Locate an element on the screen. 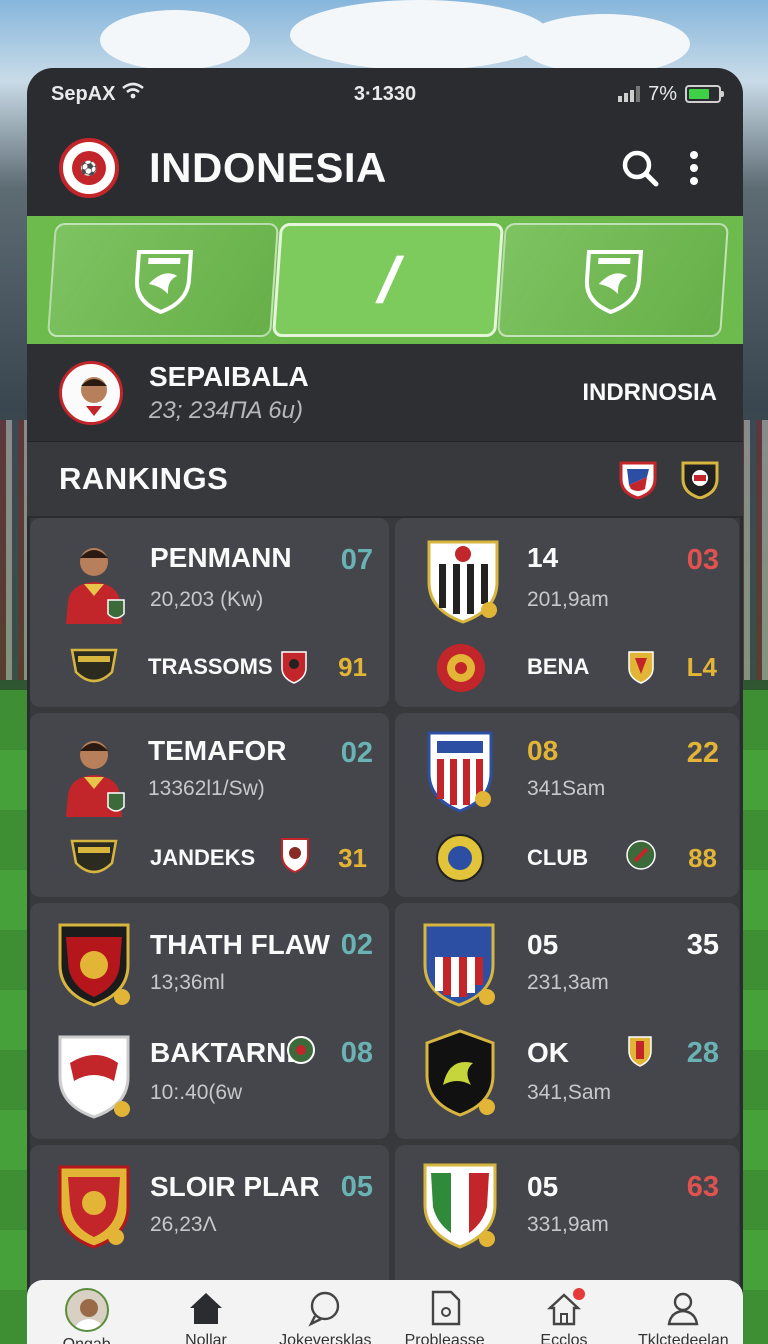 This screenshot has width=768, height=1344. ranking-card: 08 341Sam 22 CLUB 88 is located at coordinates (567, 805).